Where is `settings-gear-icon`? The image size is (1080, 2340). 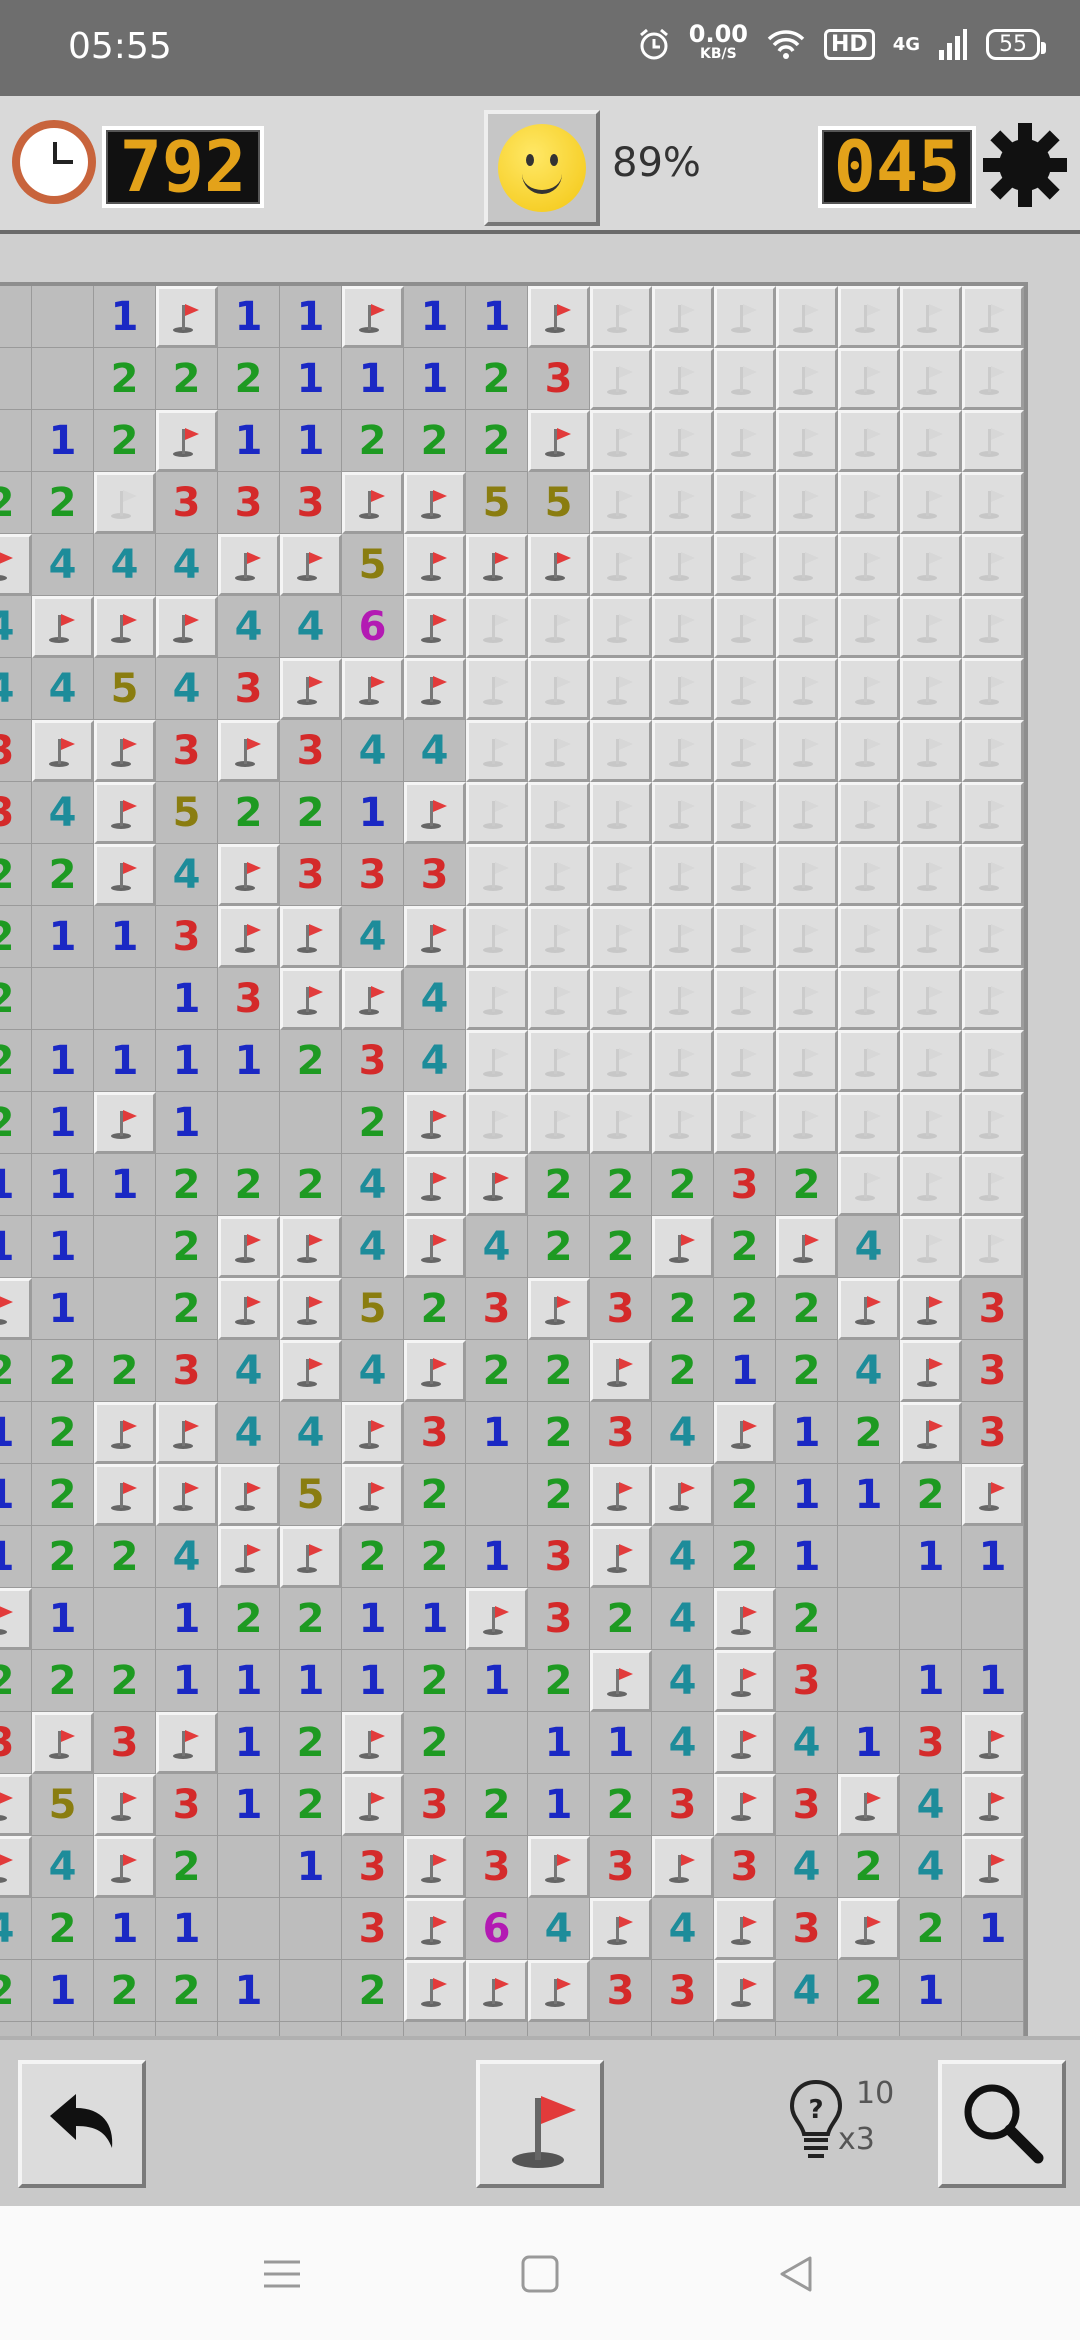 settings-gear-icon is located at coordinates (1025, 165).